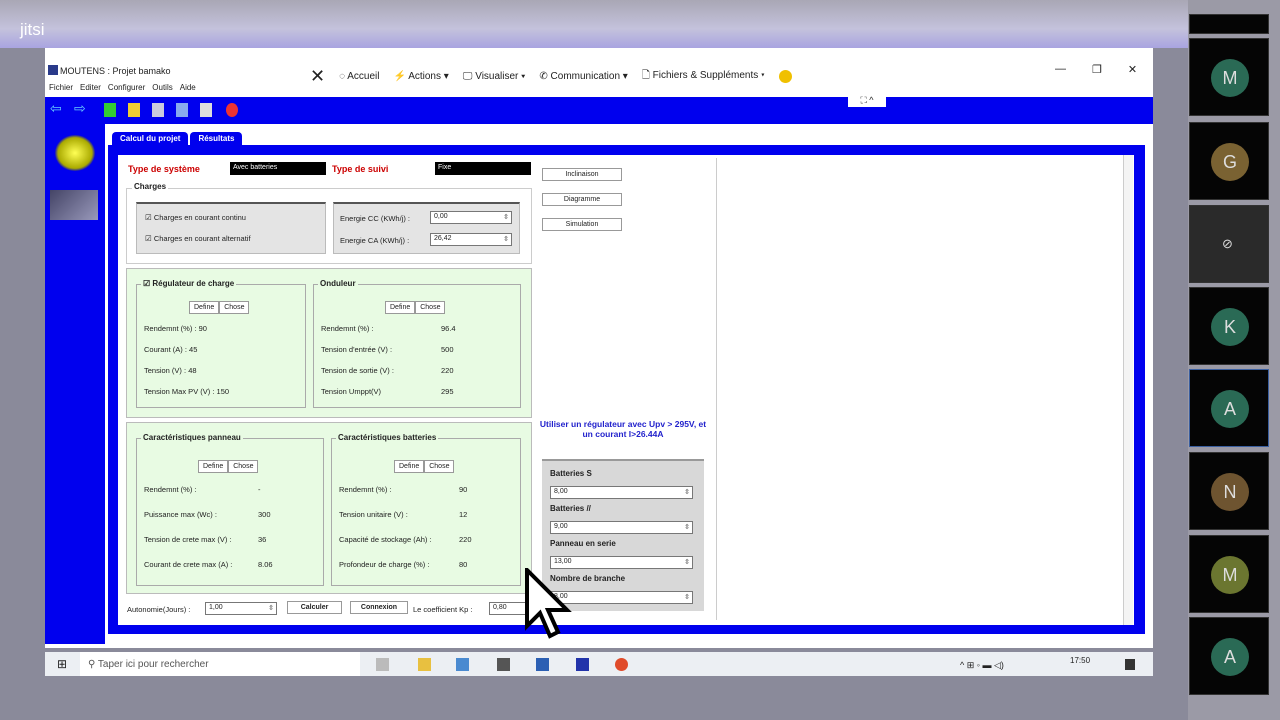 This screenshot has width=1280, height=720. Describe the element at coordinates (147, 283) in the screenshot. I see `regulator-checkbox: ☑` at that location.